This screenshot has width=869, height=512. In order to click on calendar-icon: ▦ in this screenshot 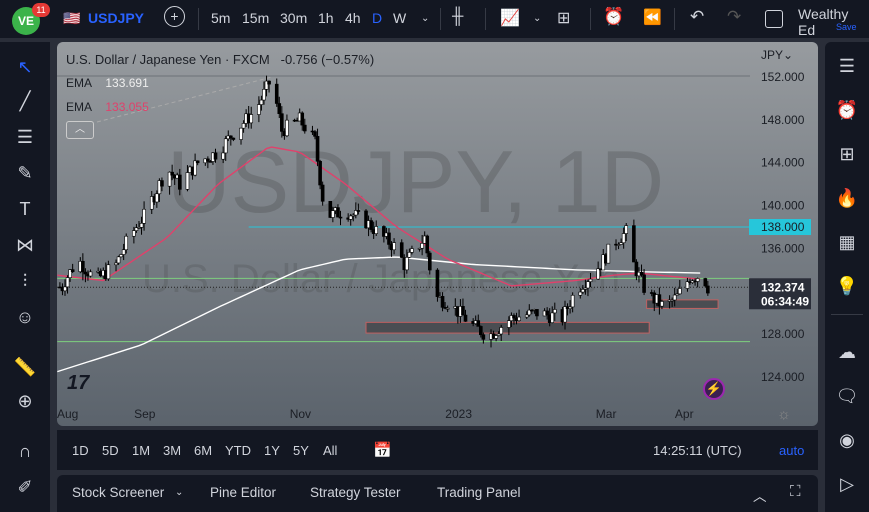, I will do `click(847, 242)`.